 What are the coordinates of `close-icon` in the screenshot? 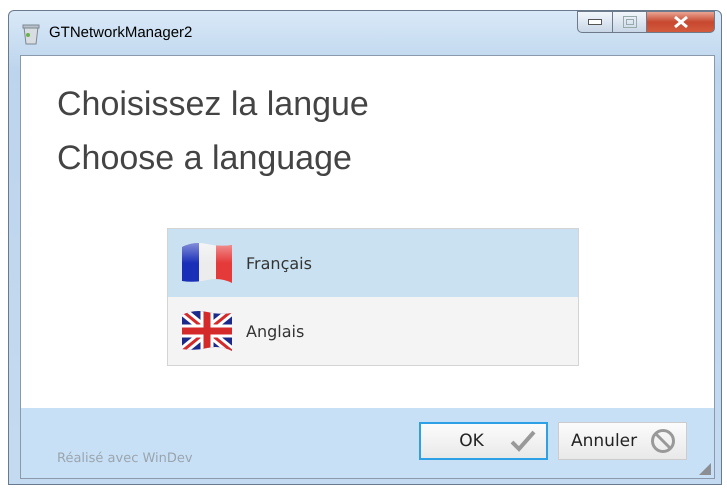 It's located at (680, 22).